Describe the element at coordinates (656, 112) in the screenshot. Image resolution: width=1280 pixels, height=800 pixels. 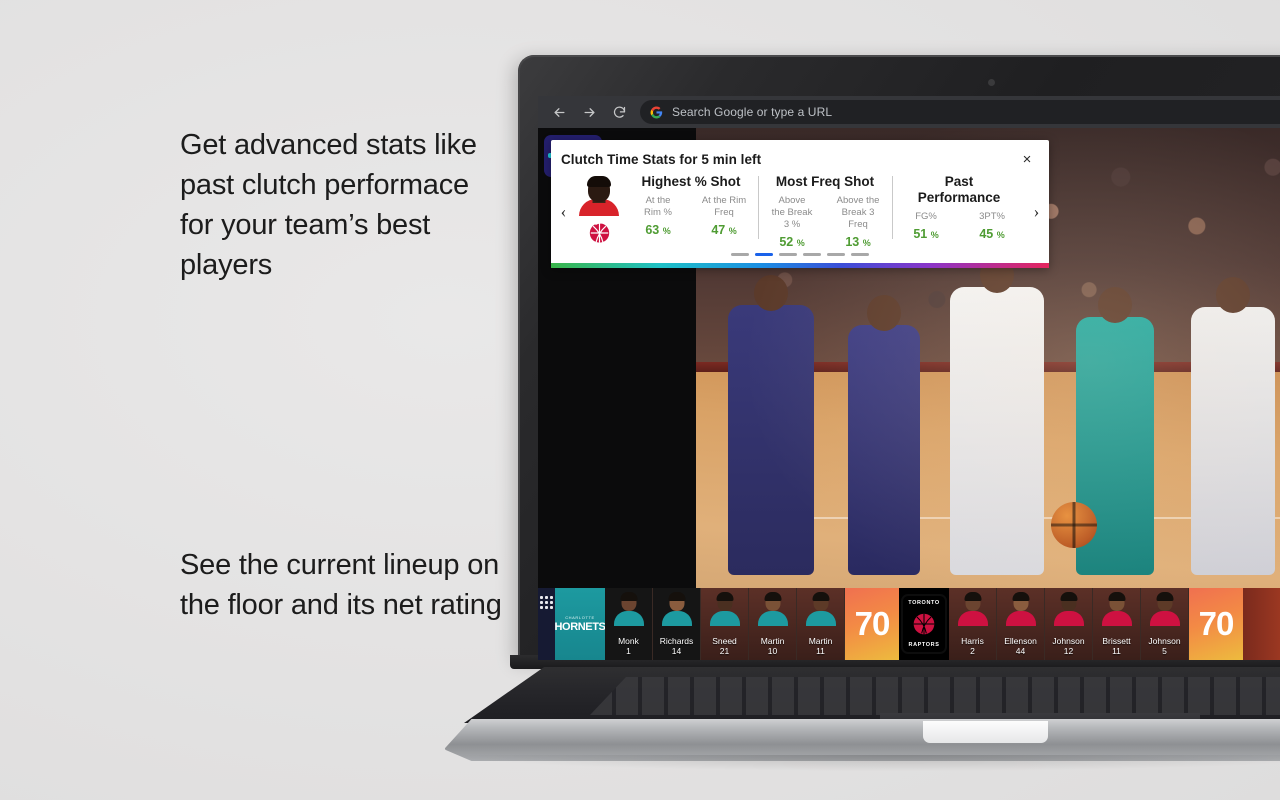
I see `google-icon` at that location.